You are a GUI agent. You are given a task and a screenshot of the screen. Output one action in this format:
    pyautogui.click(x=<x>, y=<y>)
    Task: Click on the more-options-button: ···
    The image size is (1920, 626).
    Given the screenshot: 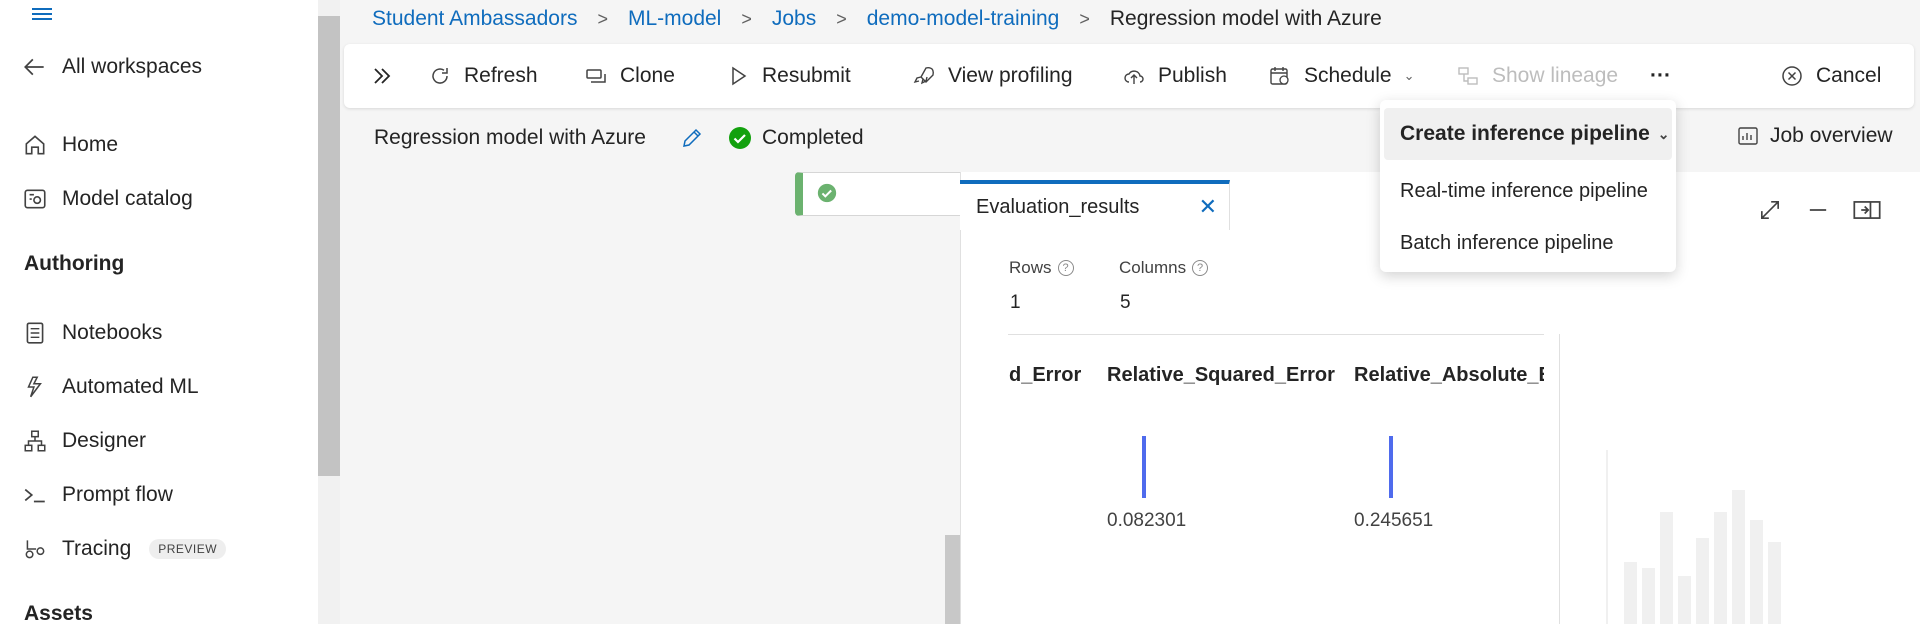 What is the action you would take?
    pyautogui.click(x=1660, y=76)
    